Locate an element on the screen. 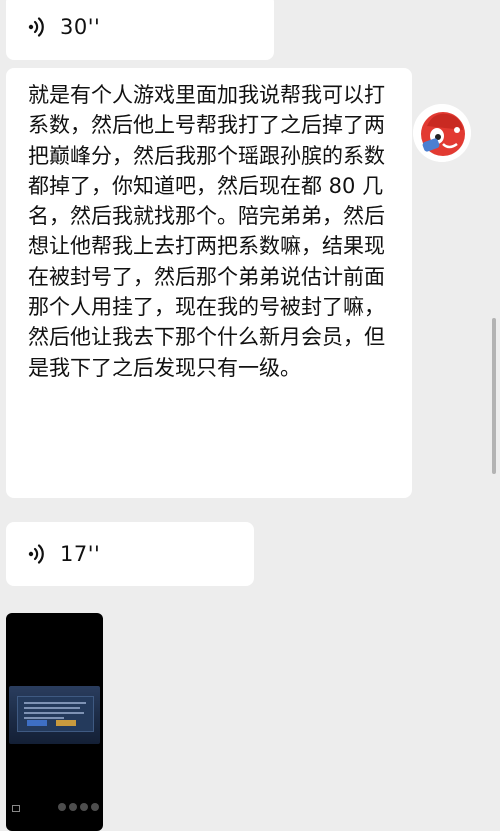 This screenshot has height=831, width=500. dialog-action-button is located at coordinates (66, 723).